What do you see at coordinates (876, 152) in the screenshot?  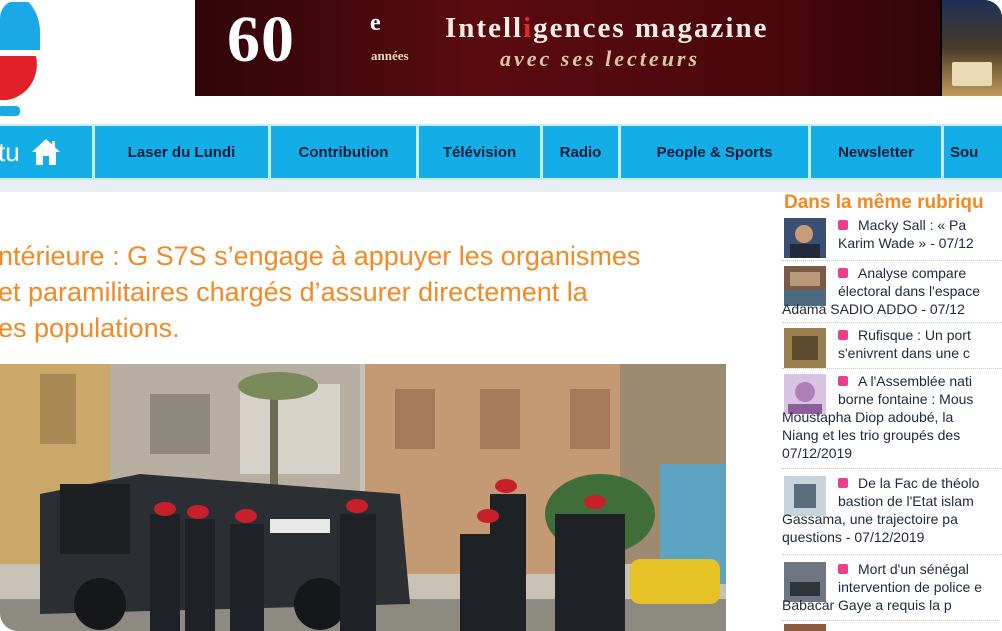 I see `nav-item-newsletter: Newsletter` at bounding box center [876, 152].